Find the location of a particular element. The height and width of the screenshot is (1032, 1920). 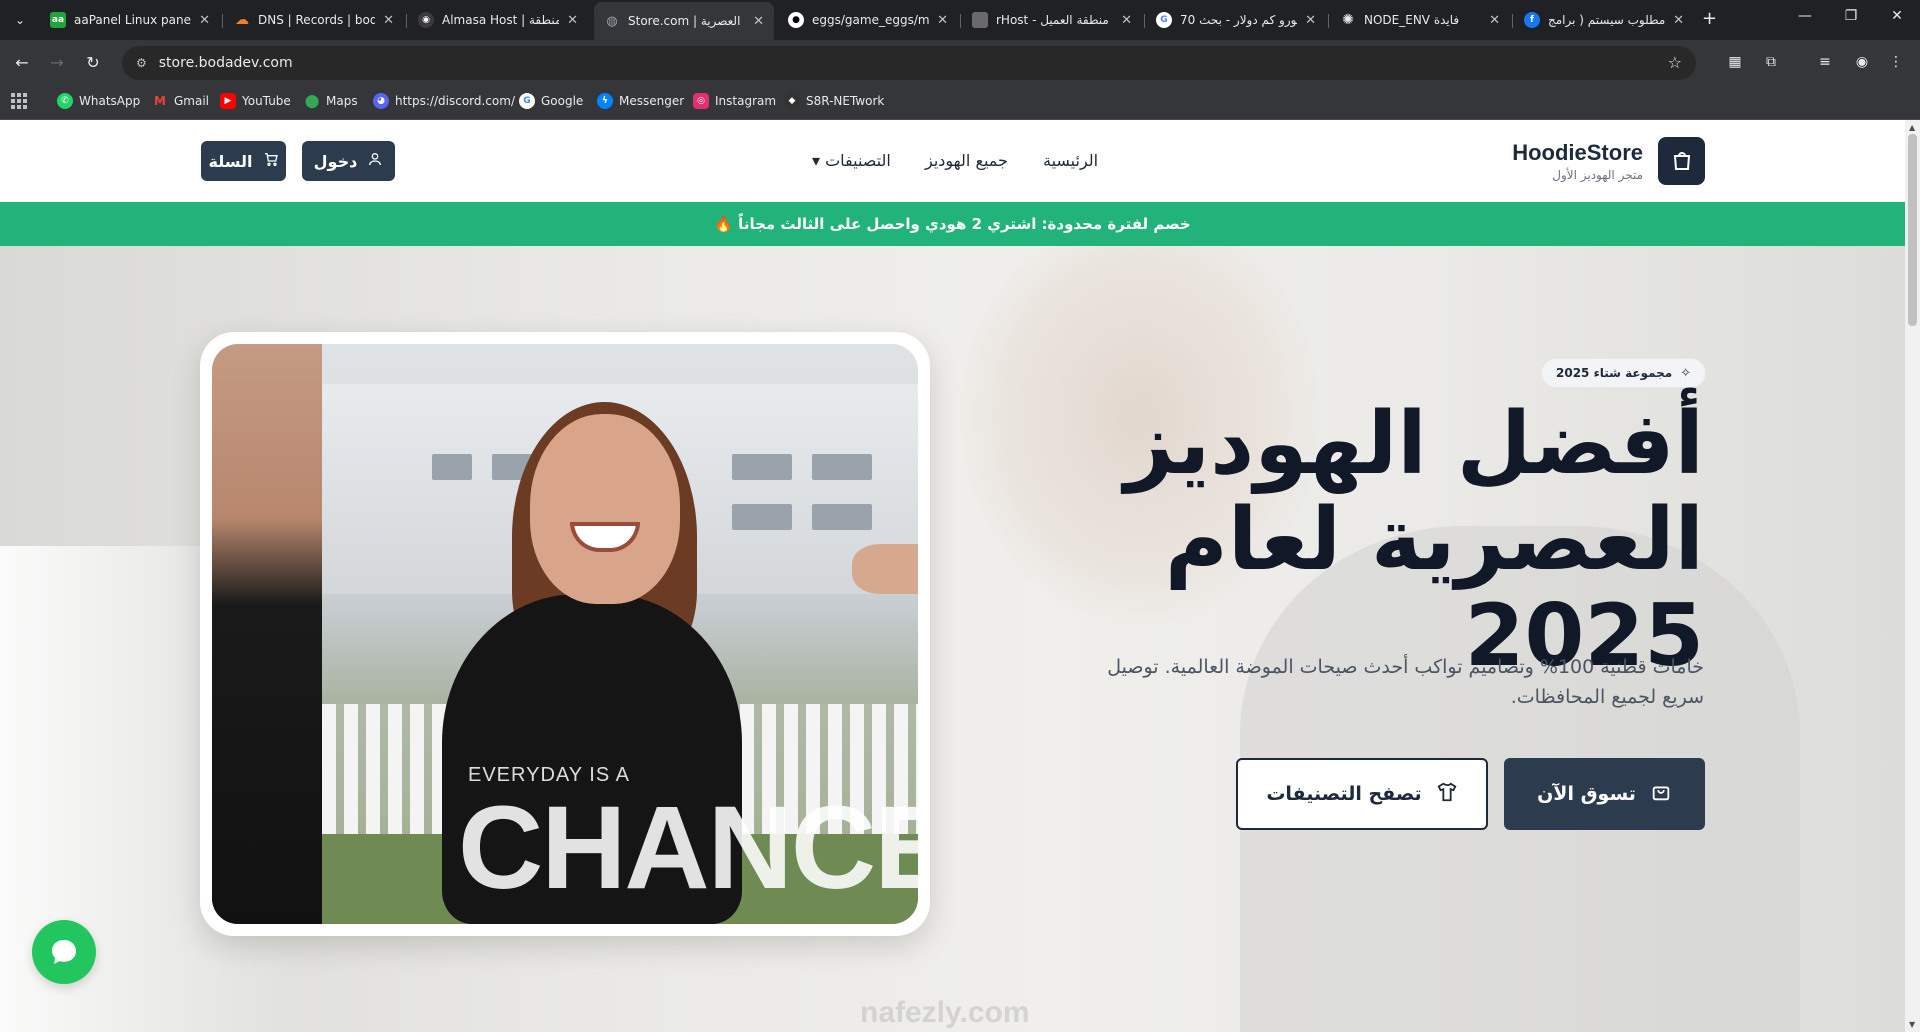

tab-title: rHost - منطقة العميل is located at coordinates (1052, 20).